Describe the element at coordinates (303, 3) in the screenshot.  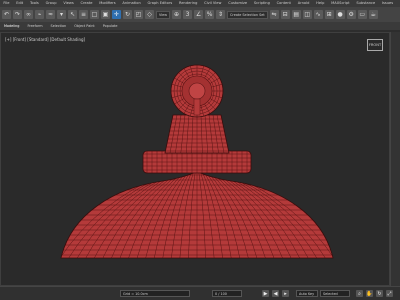
I see `menu-item-arnold: Arnold` at that location.